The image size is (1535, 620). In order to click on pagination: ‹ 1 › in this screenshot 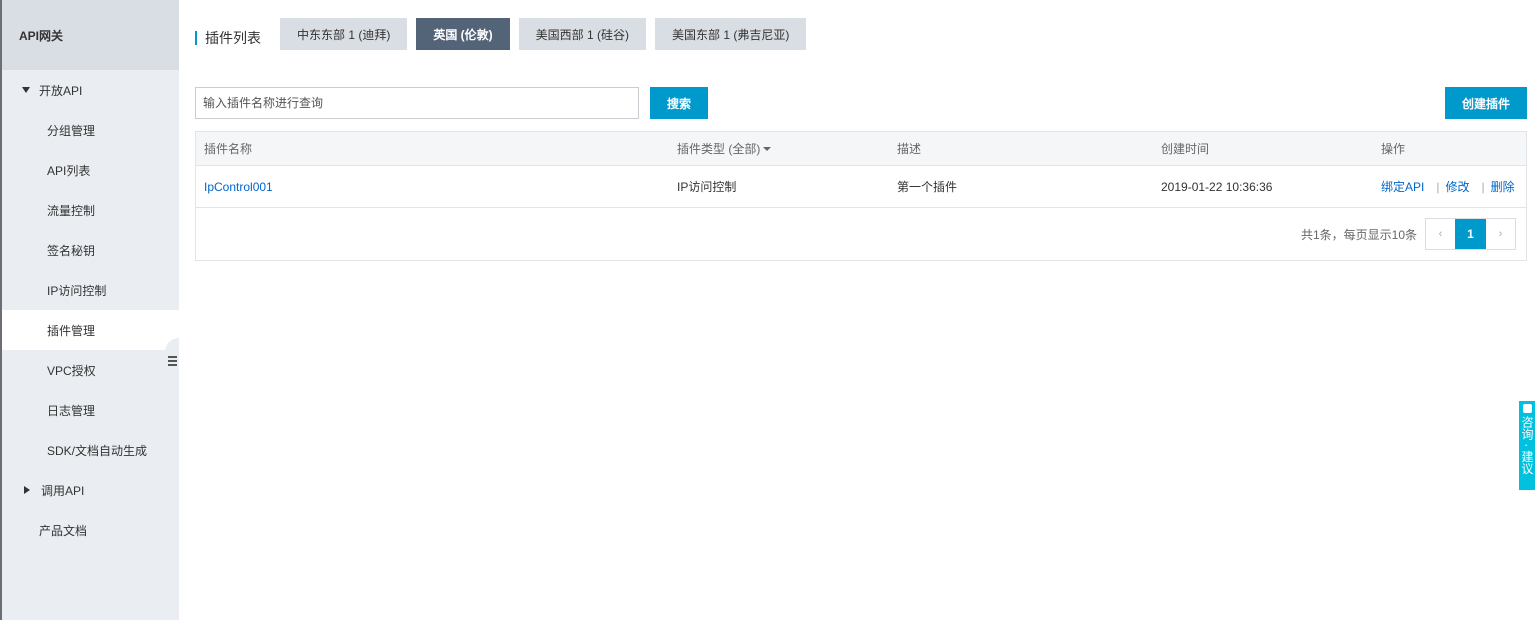, I will do `click(1470, 234)`.